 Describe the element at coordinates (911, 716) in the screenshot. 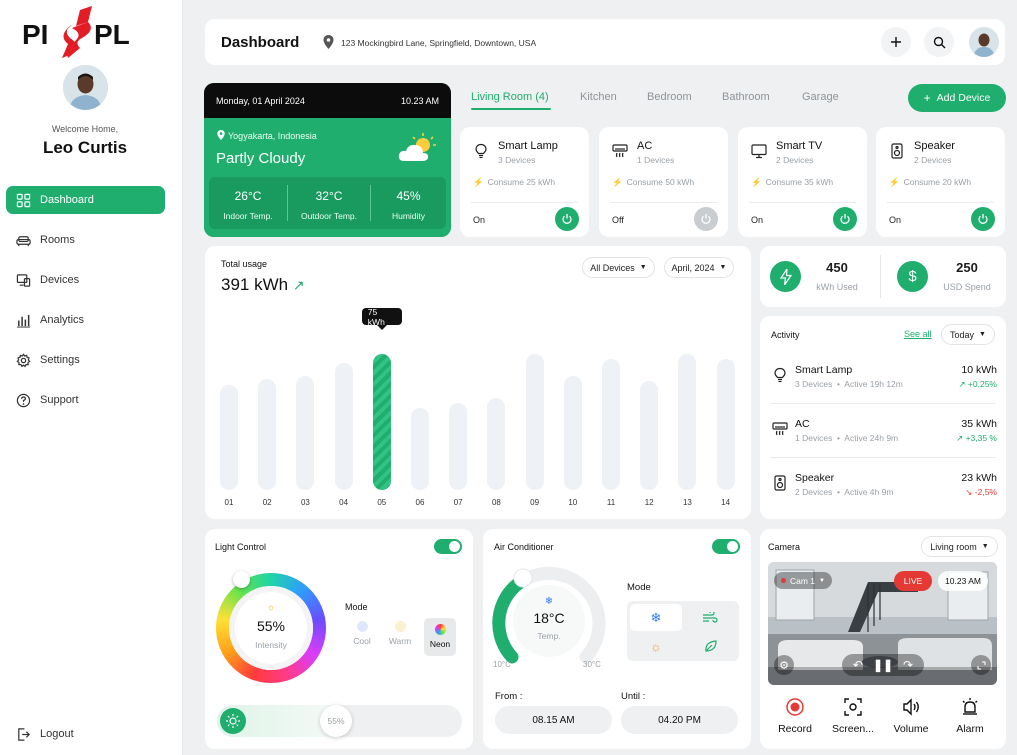

I see `volume-button: Volume` at that location.